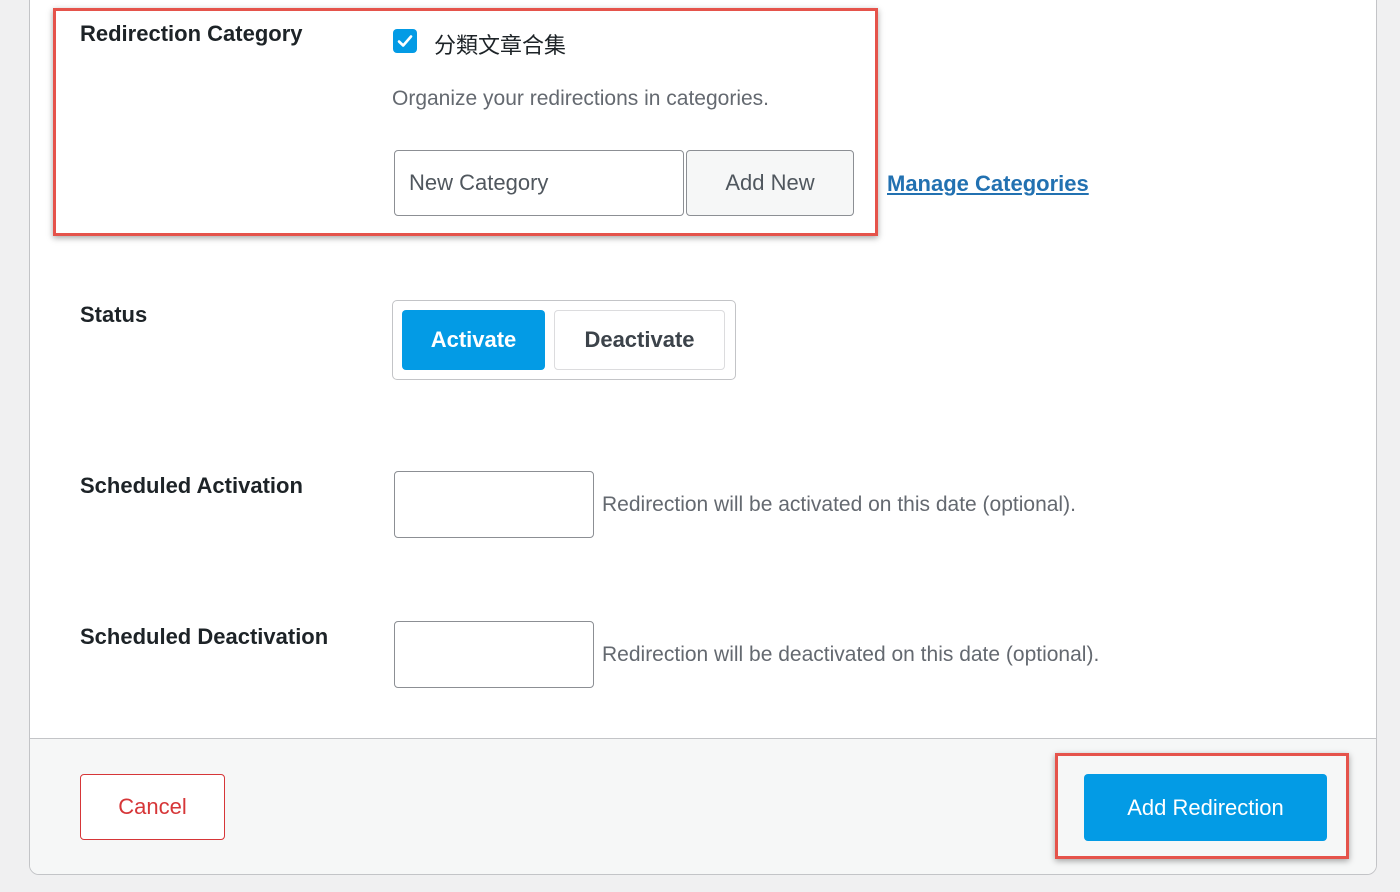  I want to click on add-redirection-button: Add Redirection, so click(1205, 807).